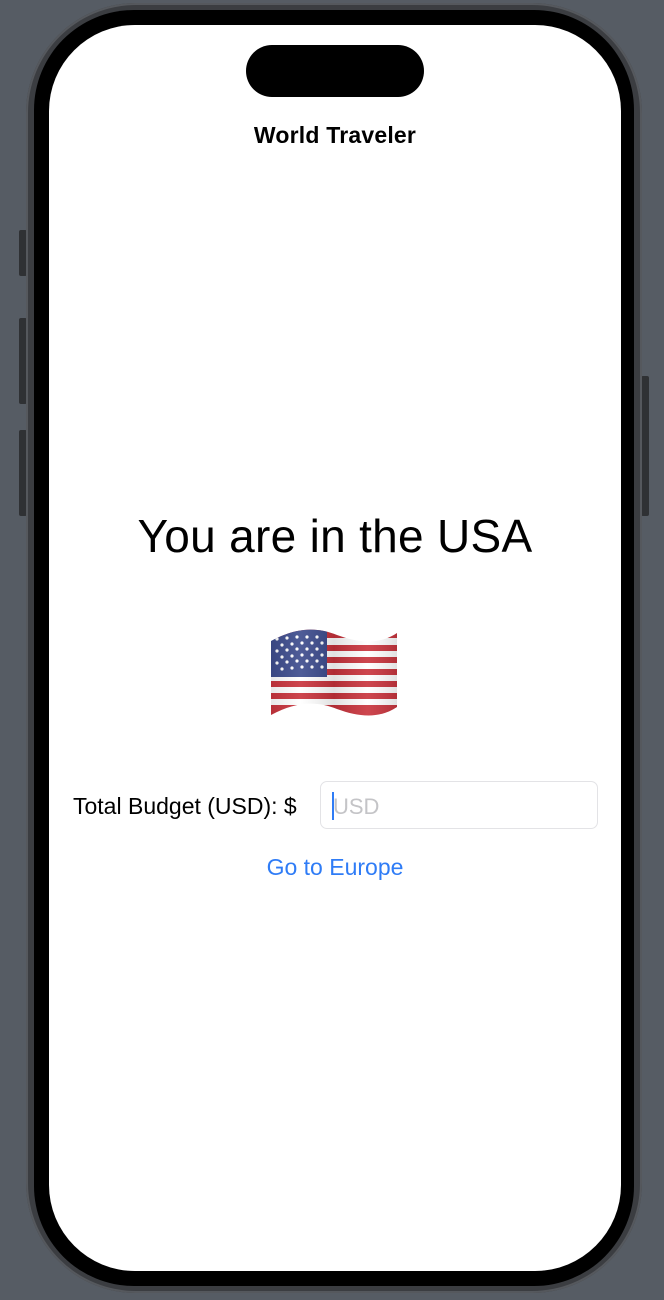 This screenshot has height=1300, width=664. What do you see at coordinates (335, 536) in the screenshot?
I see `location-headline: You are in the USA` at bounding box center [335, 536].